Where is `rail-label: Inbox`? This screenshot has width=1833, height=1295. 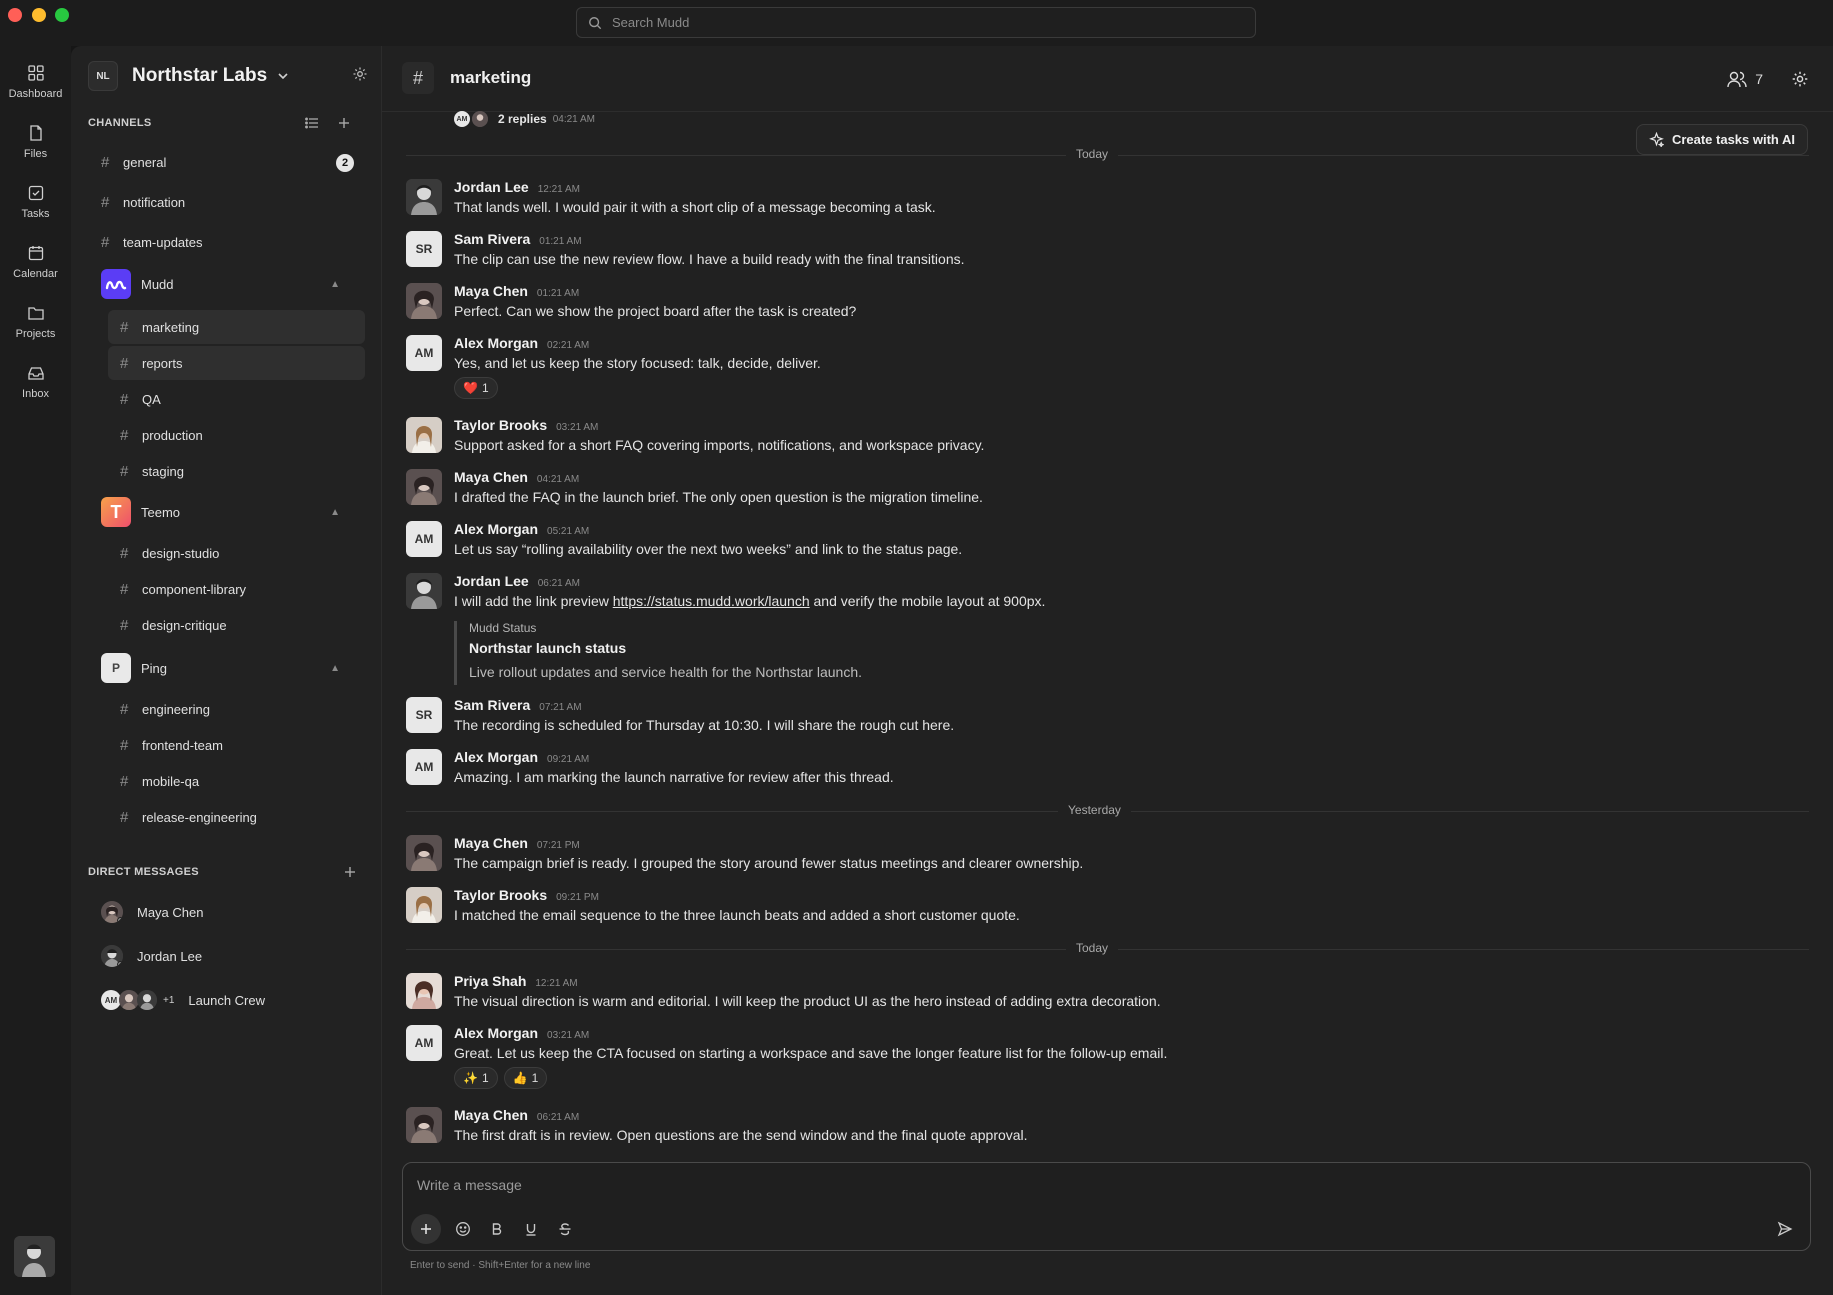 rail-label: Inbox is located at coordinates (35, 394).